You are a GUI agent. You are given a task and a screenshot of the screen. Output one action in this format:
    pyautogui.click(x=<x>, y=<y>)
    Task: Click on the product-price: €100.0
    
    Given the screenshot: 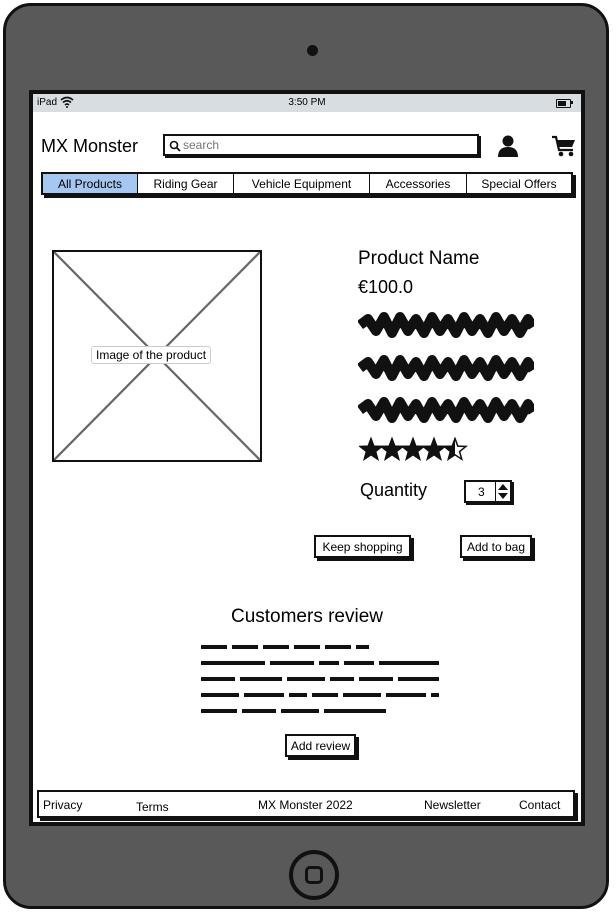 What is the action you would take?
    pyautogui.click(x=386, y=287)
    